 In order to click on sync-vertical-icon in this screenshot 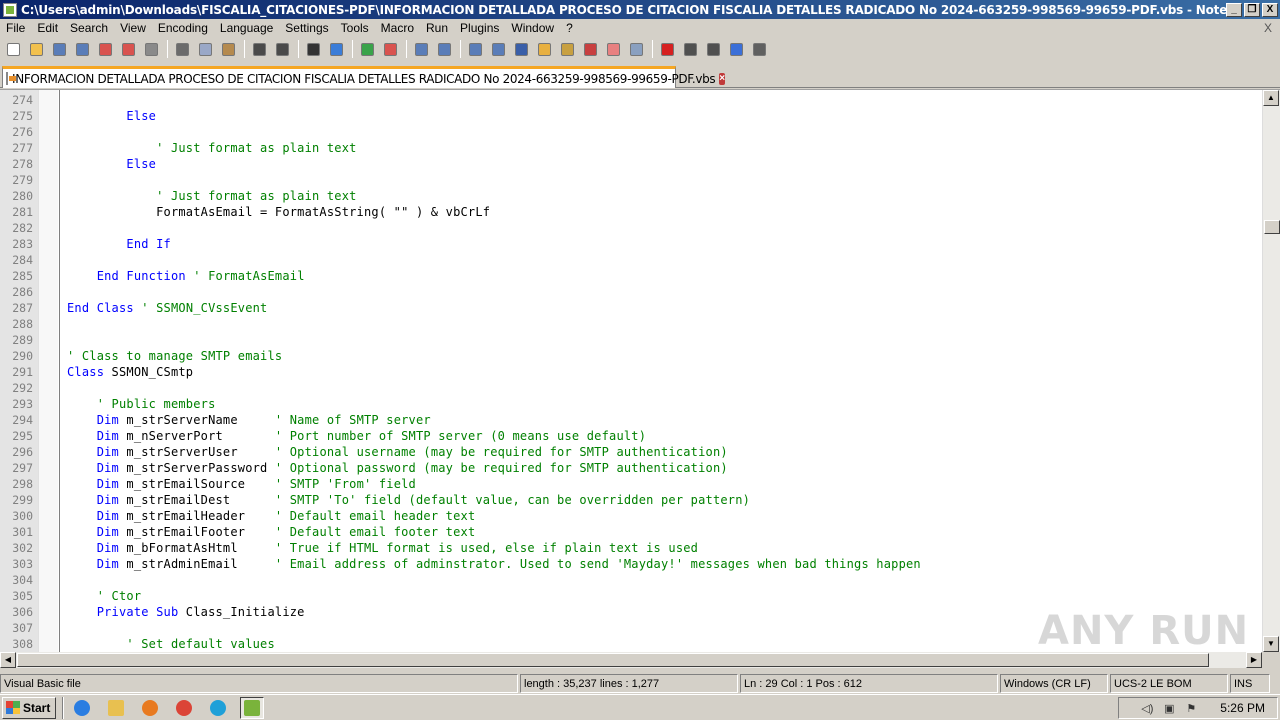, I will do `click(421, 49)`.